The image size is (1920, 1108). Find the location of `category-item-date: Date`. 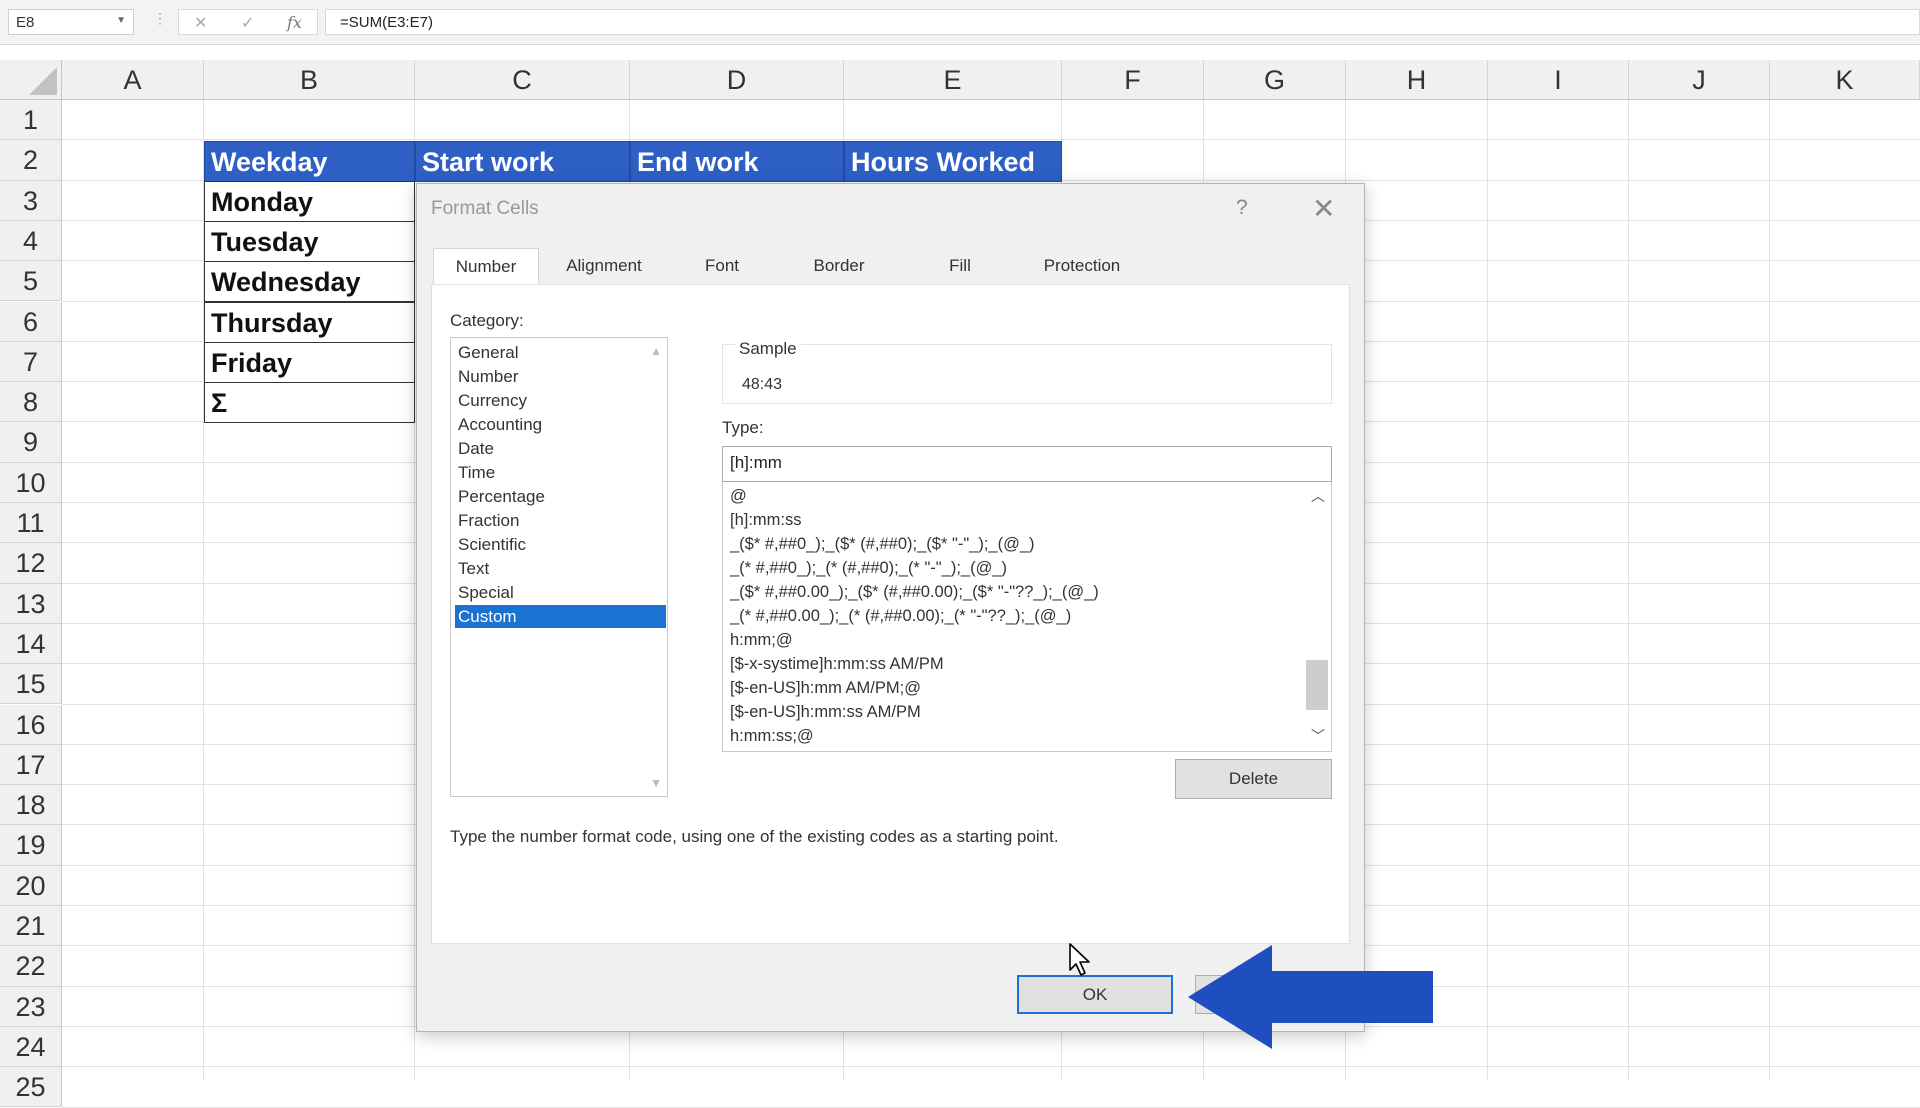

category-item-date: Date is located at coordinates (560, 448).